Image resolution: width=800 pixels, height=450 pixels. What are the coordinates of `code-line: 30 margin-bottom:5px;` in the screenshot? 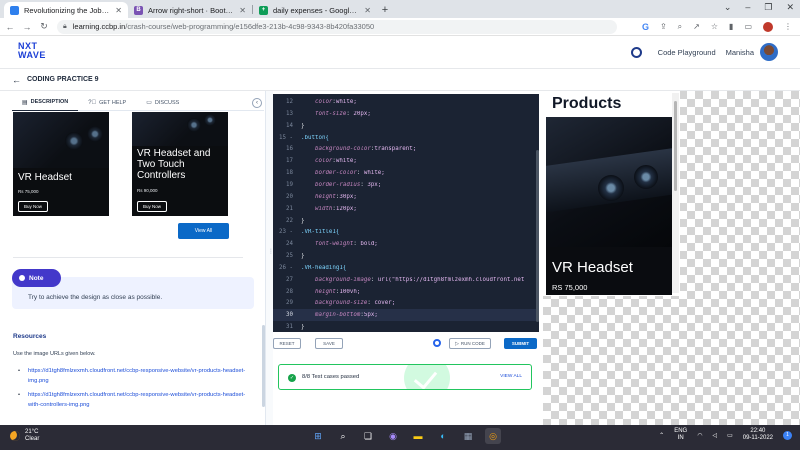 It's located at (406, 315).